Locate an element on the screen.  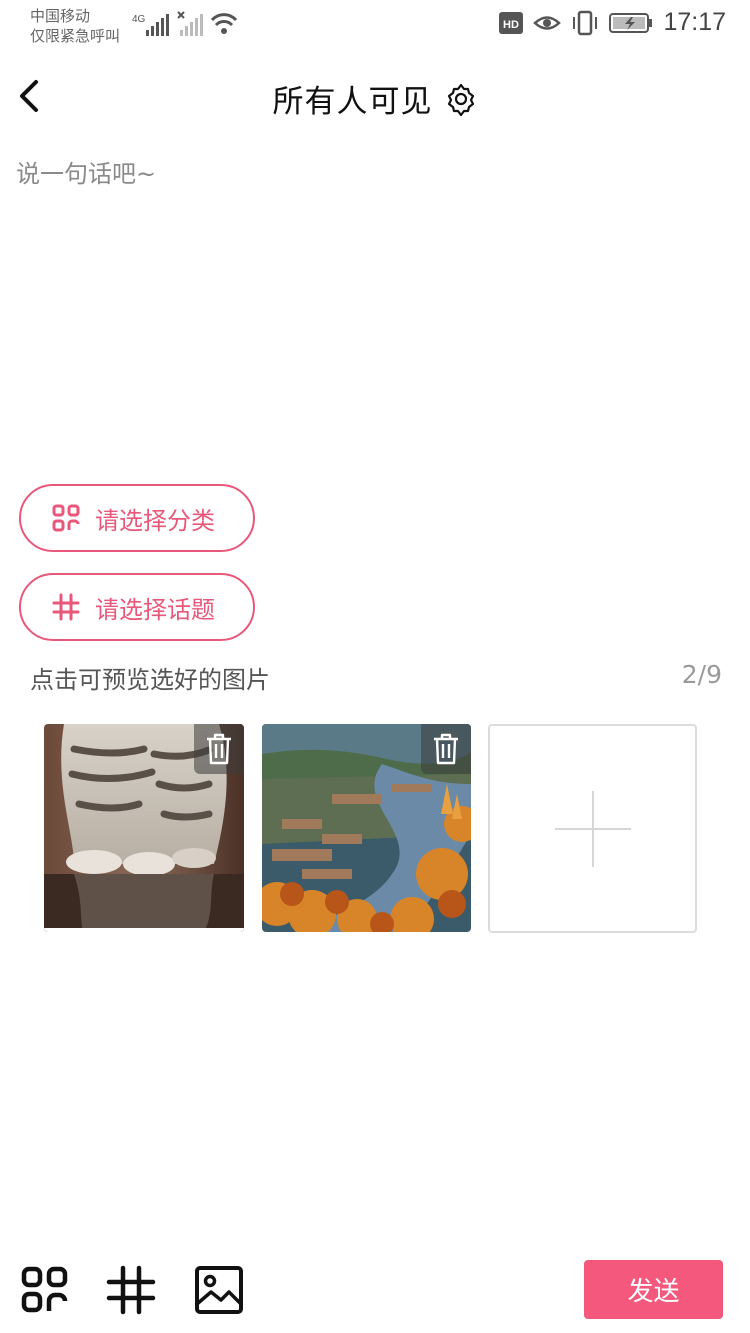
clock: 17:17 is located at coordinates (694, 22).